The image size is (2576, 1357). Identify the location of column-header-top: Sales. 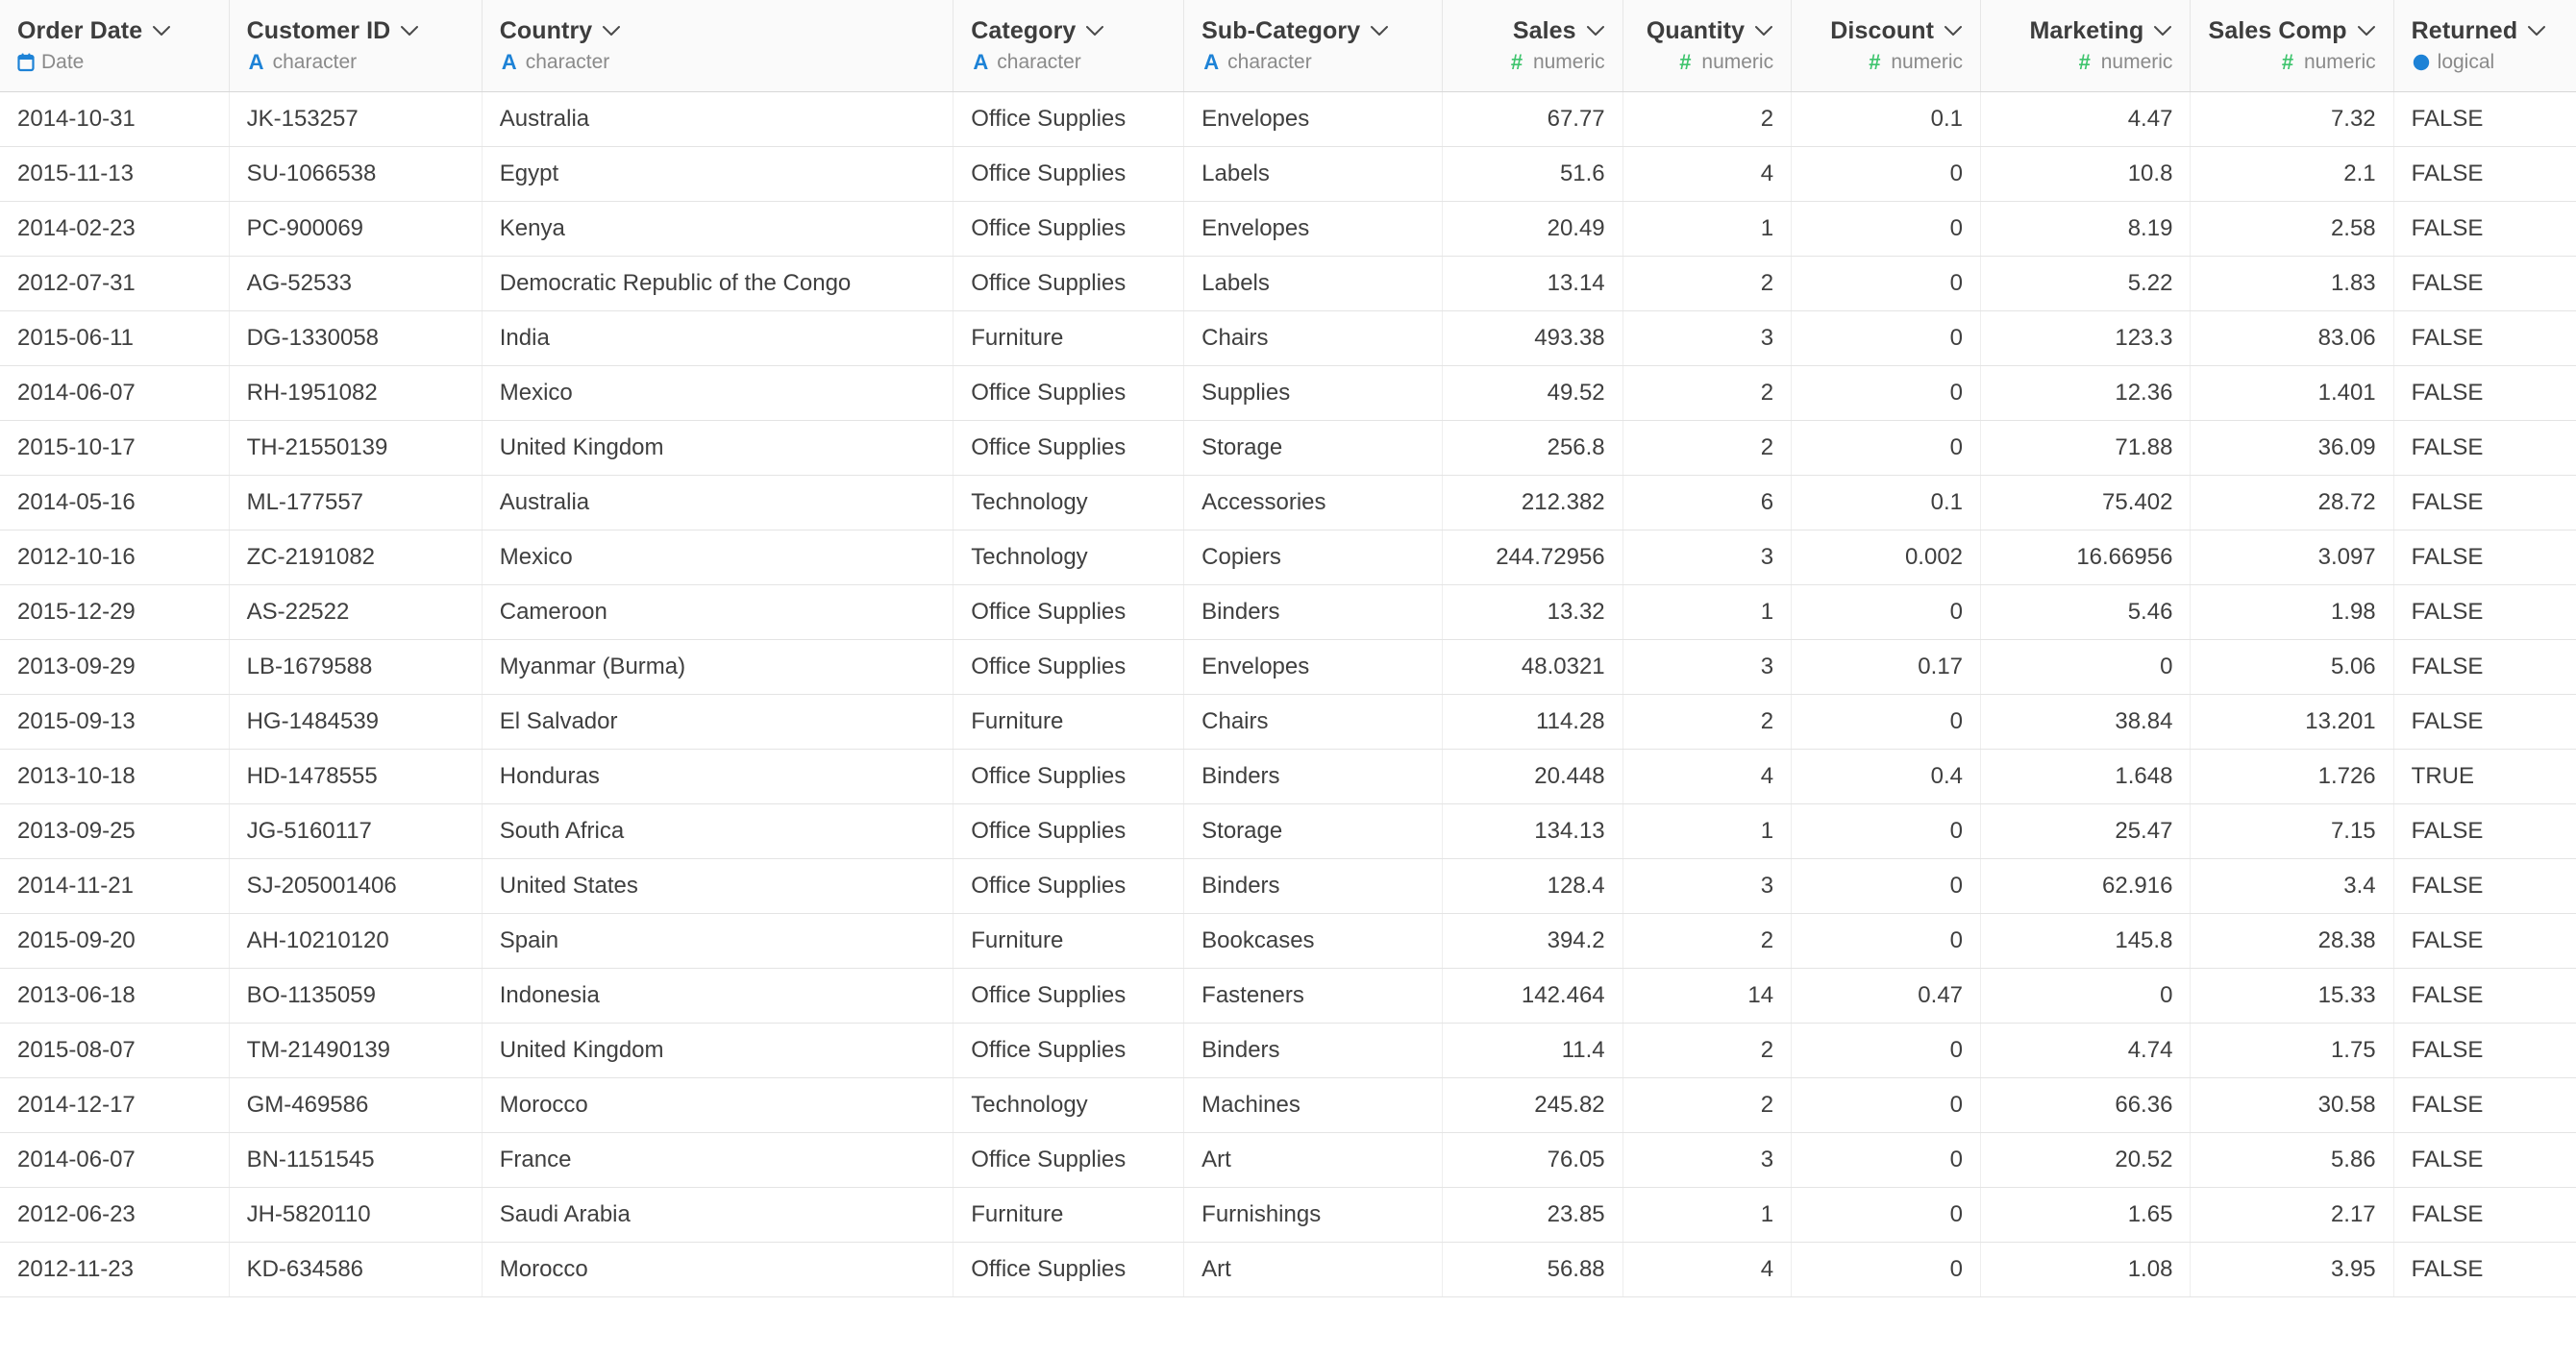
(1532, 24).